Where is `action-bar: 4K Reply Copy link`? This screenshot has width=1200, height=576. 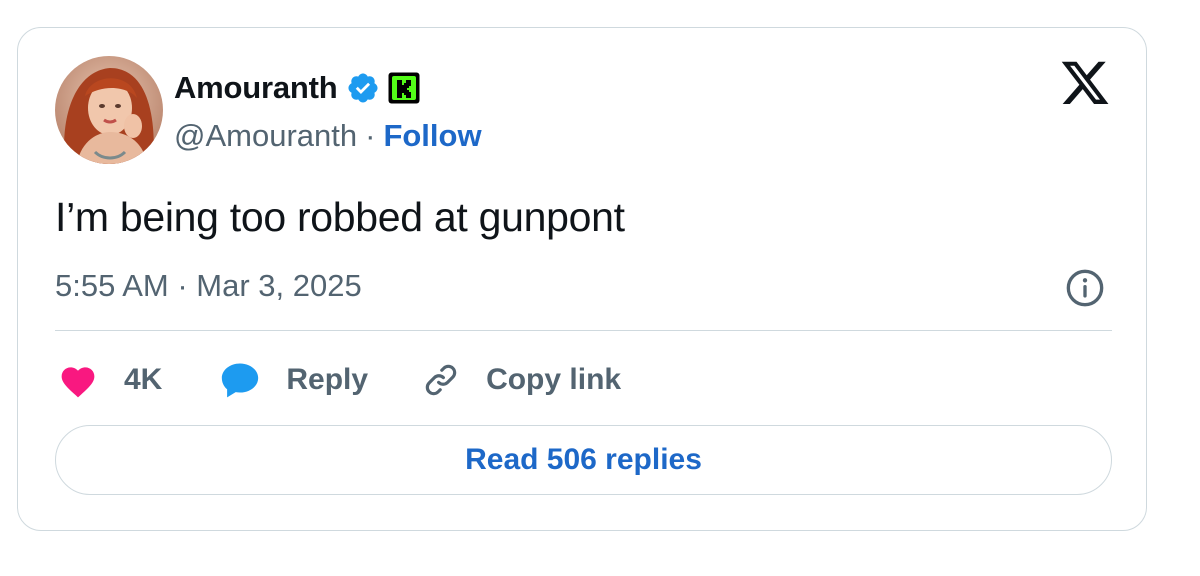 action-bar: 4K Reply Copy link is located at coordinates (339, 380).